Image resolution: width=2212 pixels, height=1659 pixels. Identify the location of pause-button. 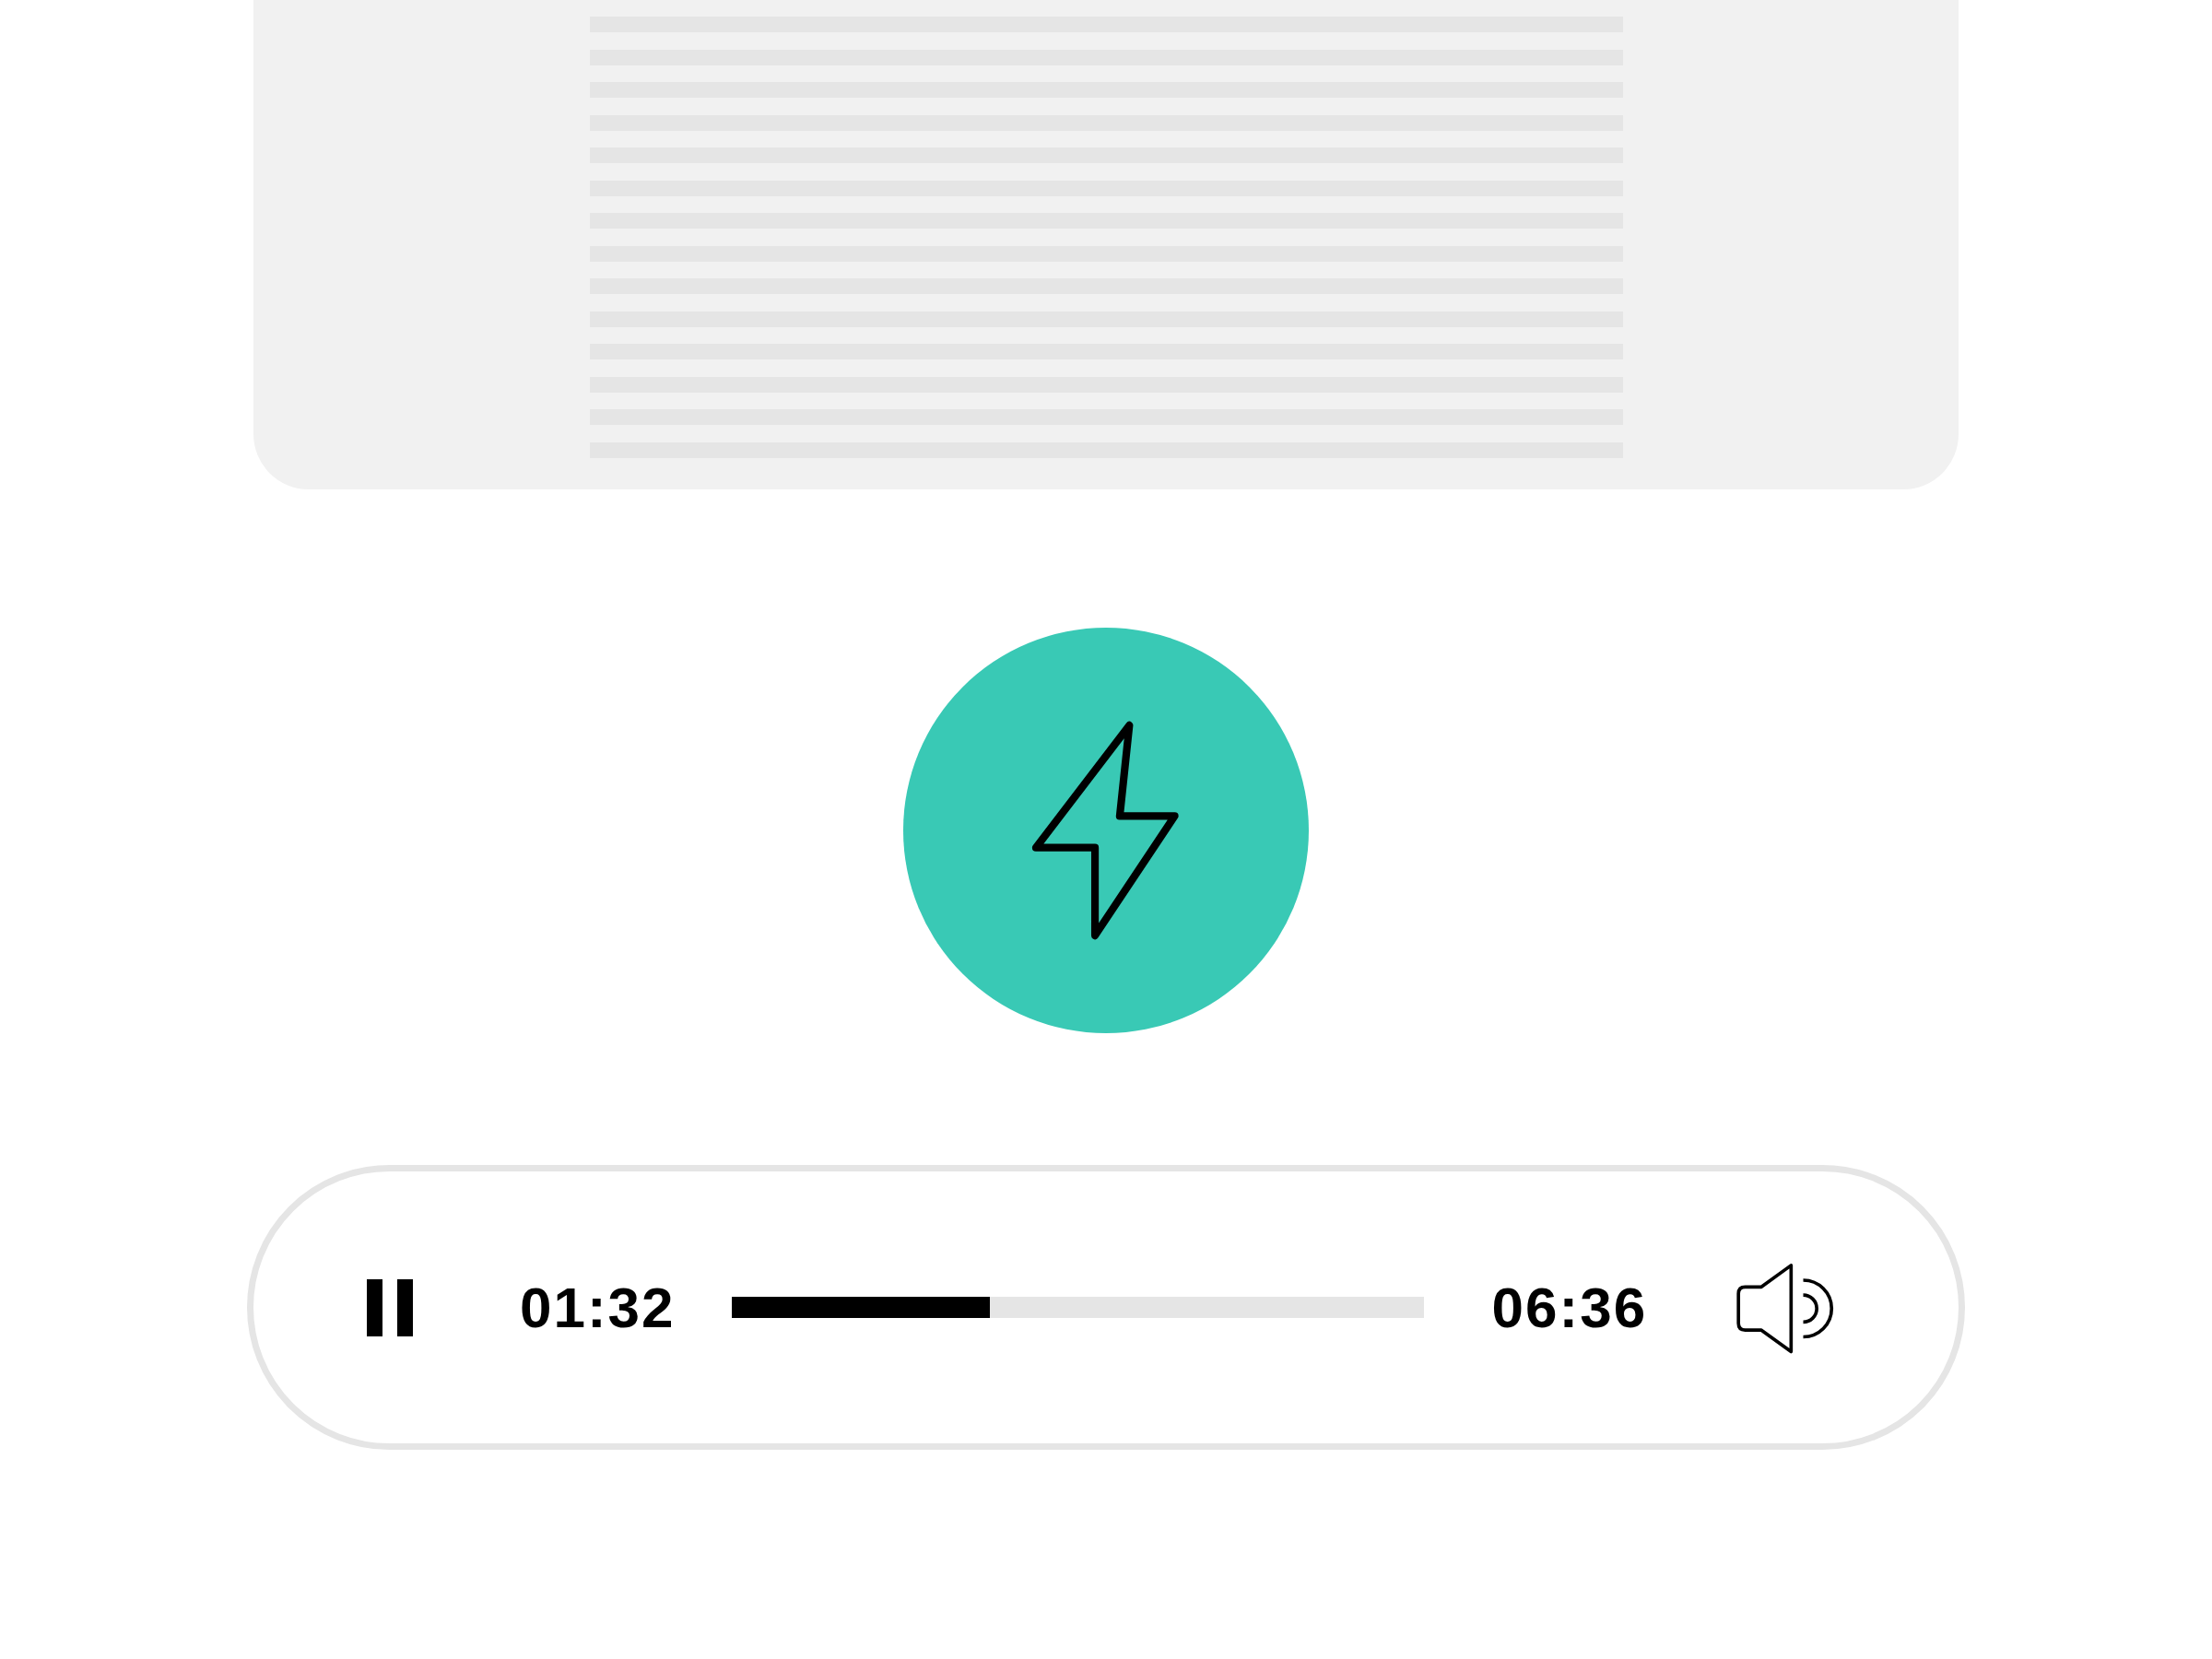
(390, 1307).